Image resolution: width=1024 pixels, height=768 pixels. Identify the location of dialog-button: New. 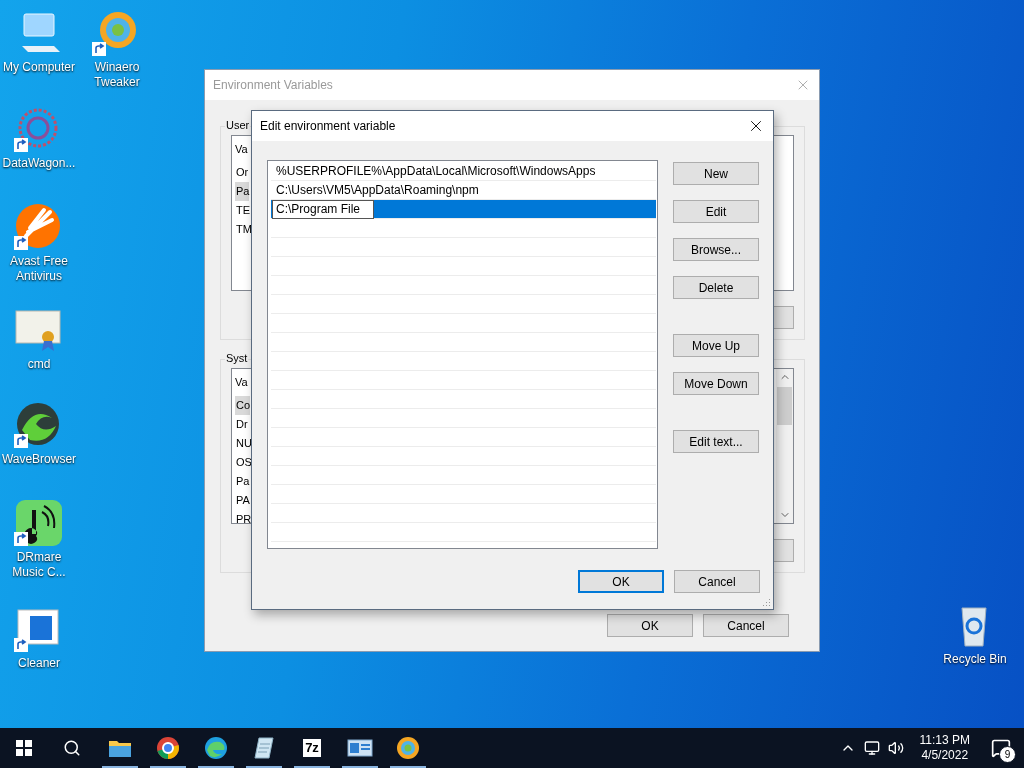
(716, 173).